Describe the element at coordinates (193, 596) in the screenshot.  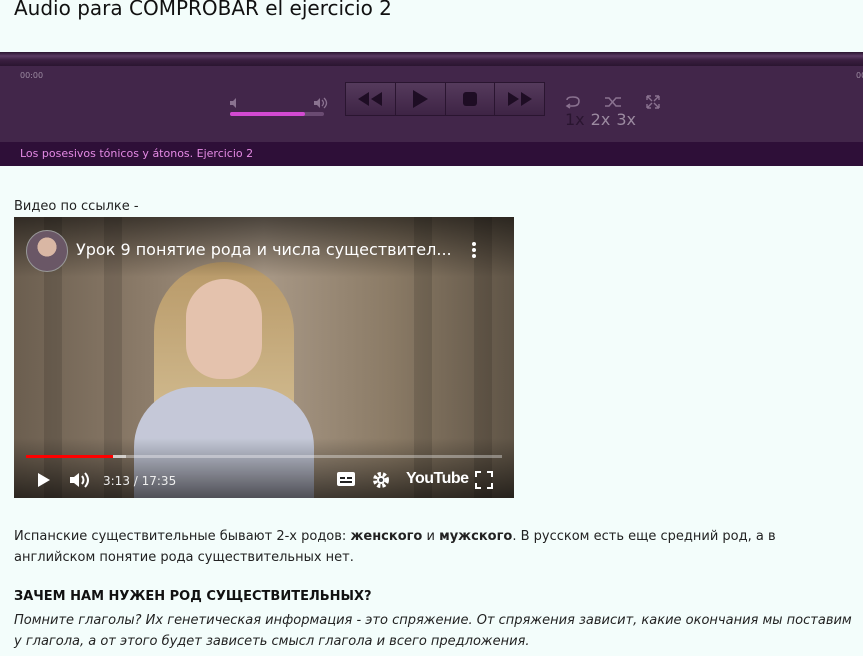
I see `section-heading: ЗАЧЕМ НАМ НУЖЕН РОД СУЩЕСТВИТЕЛЬНЫХ?` at that location.